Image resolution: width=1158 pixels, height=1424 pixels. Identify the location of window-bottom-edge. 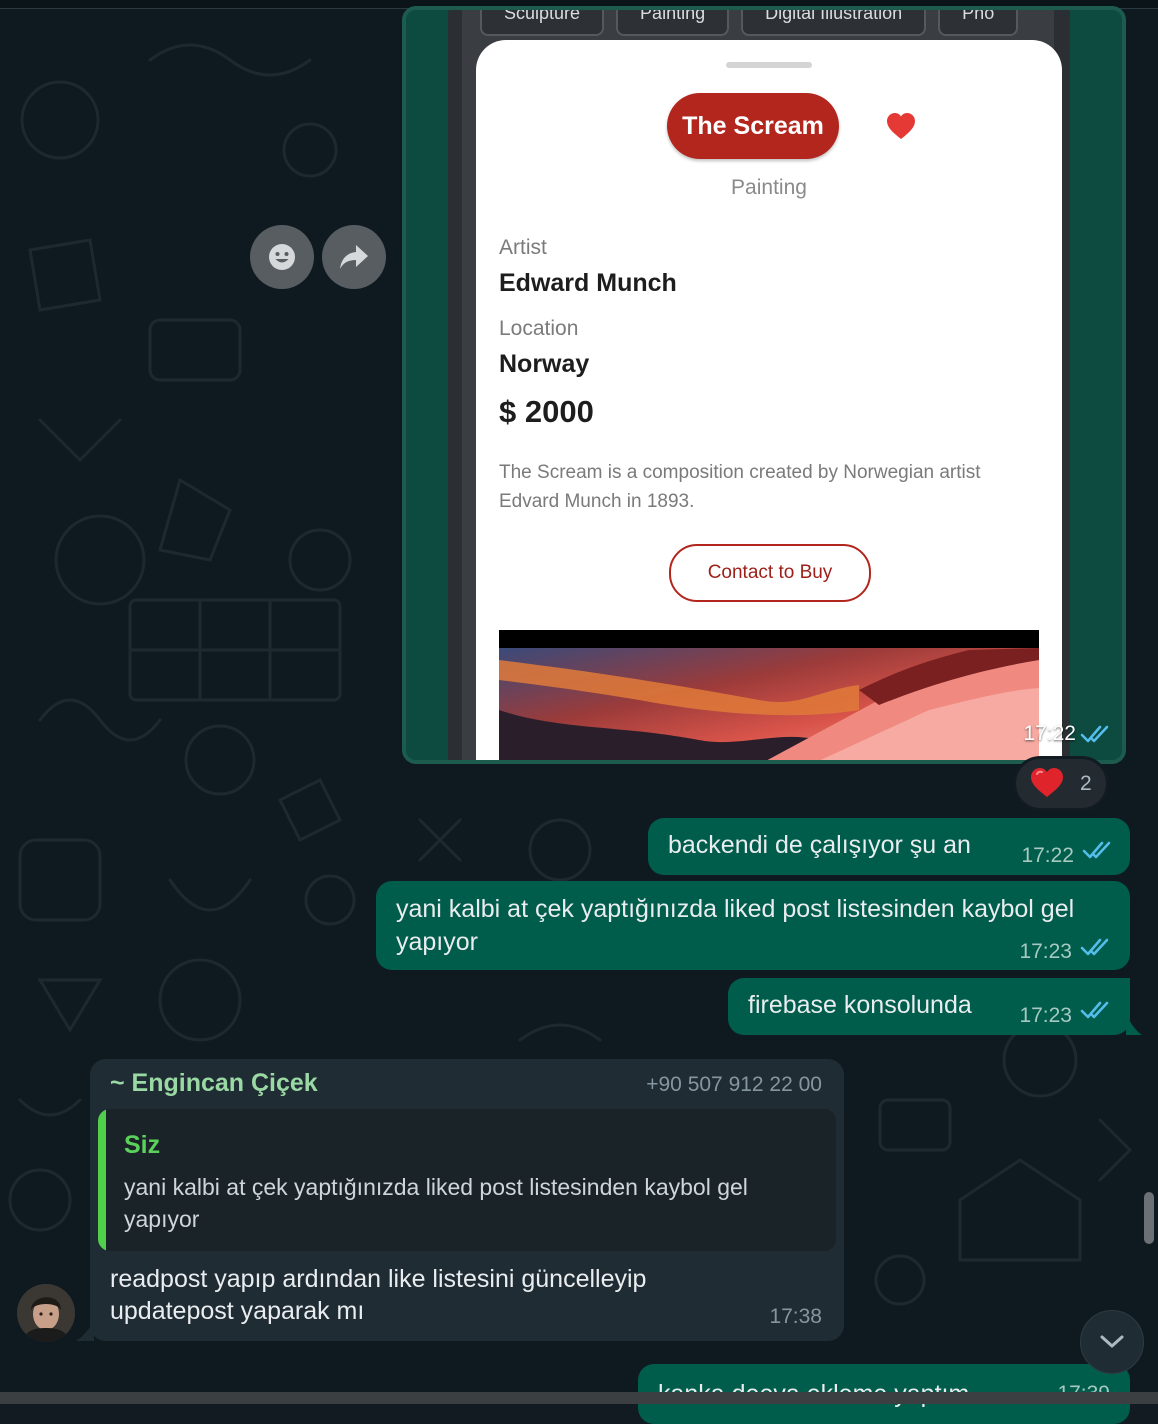
(579, 1398).